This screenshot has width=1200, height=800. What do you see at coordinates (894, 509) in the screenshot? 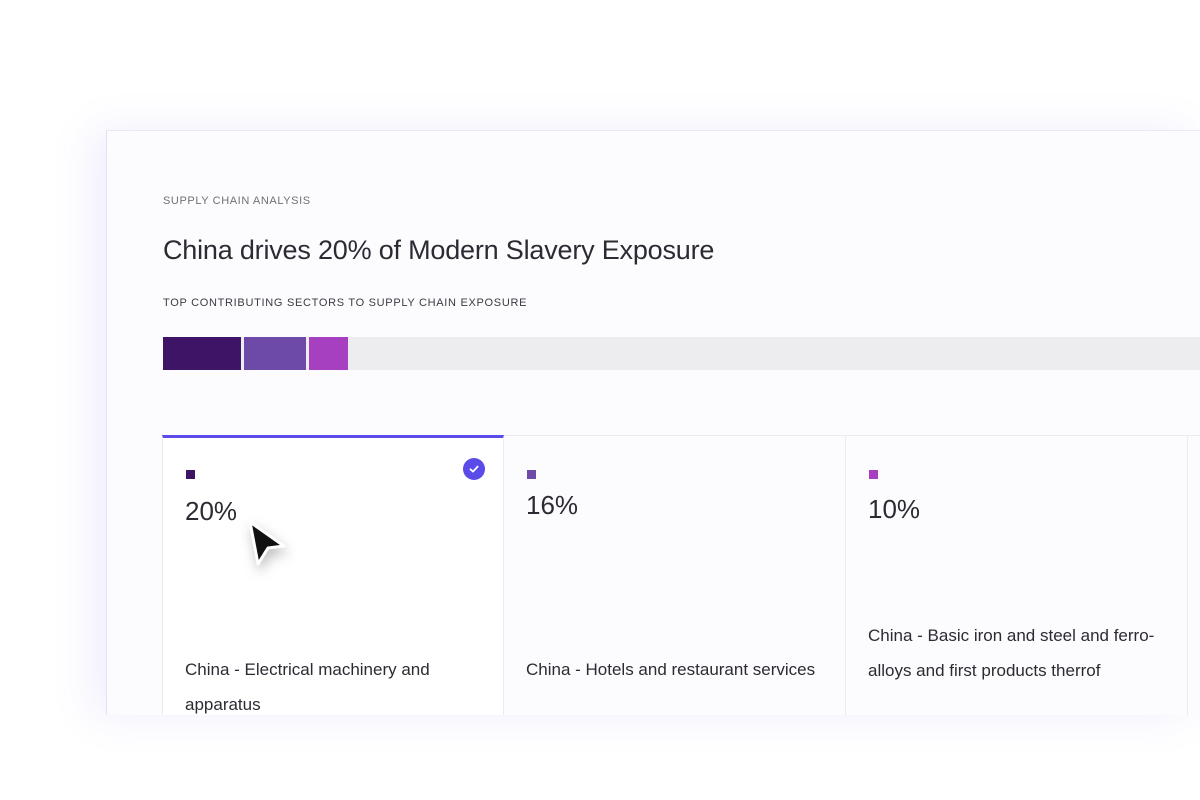
I see `sector-percent: 10%` at bounding box center [894, 509].